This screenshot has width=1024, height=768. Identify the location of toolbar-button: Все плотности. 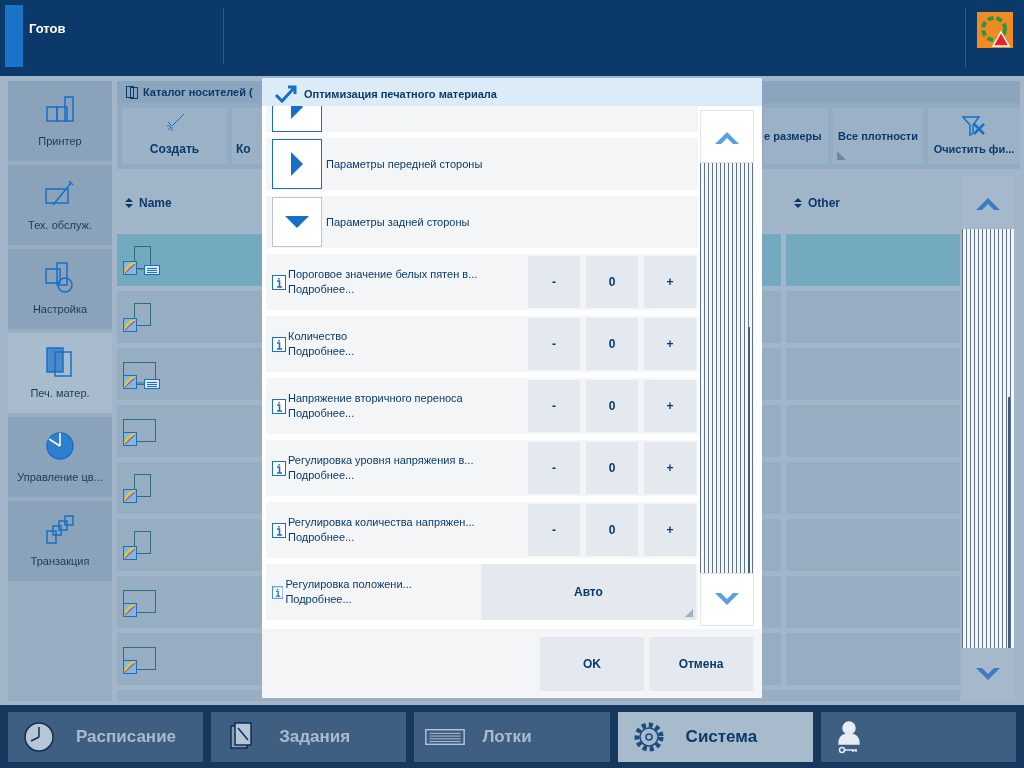
(878, 136).